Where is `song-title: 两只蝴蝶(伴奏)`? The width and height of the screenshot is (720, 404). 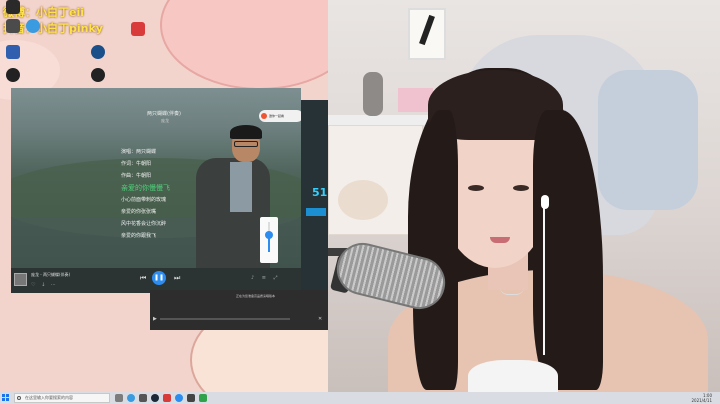
song-title: 两只蝴蝶(伴奏) is located at coordinates (164, 114).